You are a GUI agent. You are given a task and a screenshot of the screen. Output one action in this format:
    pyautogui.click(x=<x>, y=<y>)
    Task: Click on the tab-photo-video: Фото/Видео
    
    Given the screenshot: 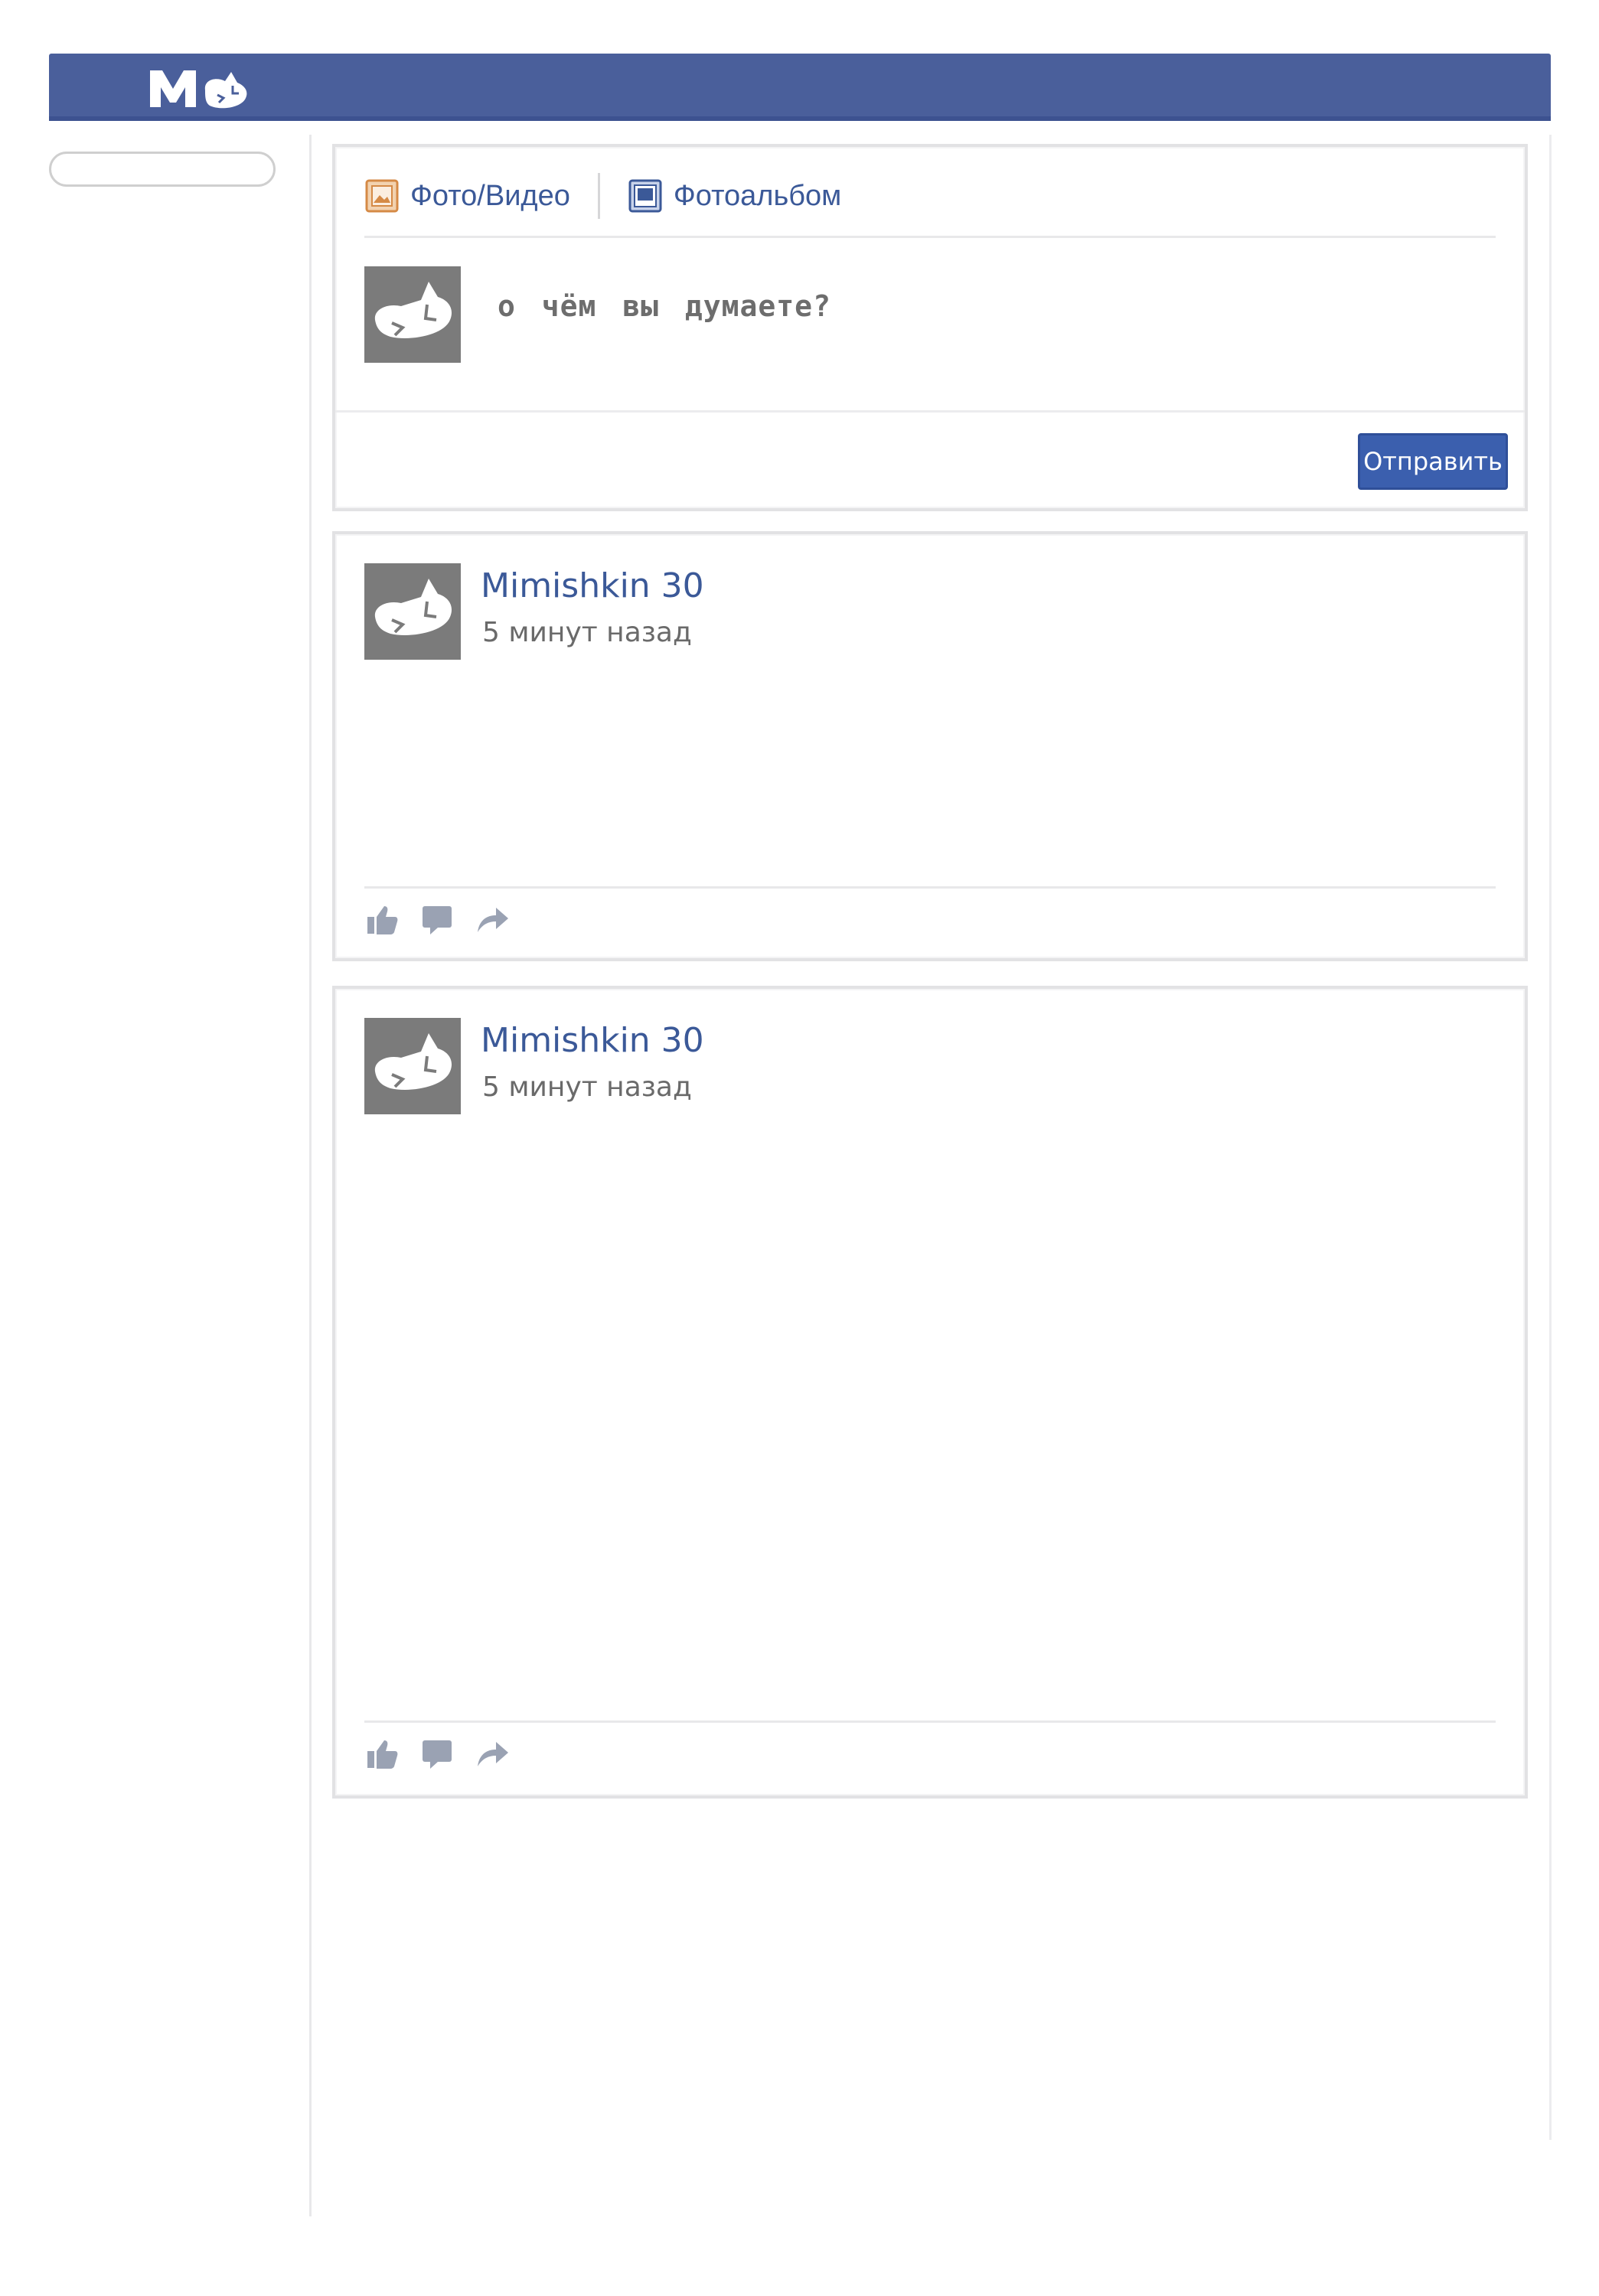 What is the action you would take?
    pyautogui.click(x=467, y=196)
    